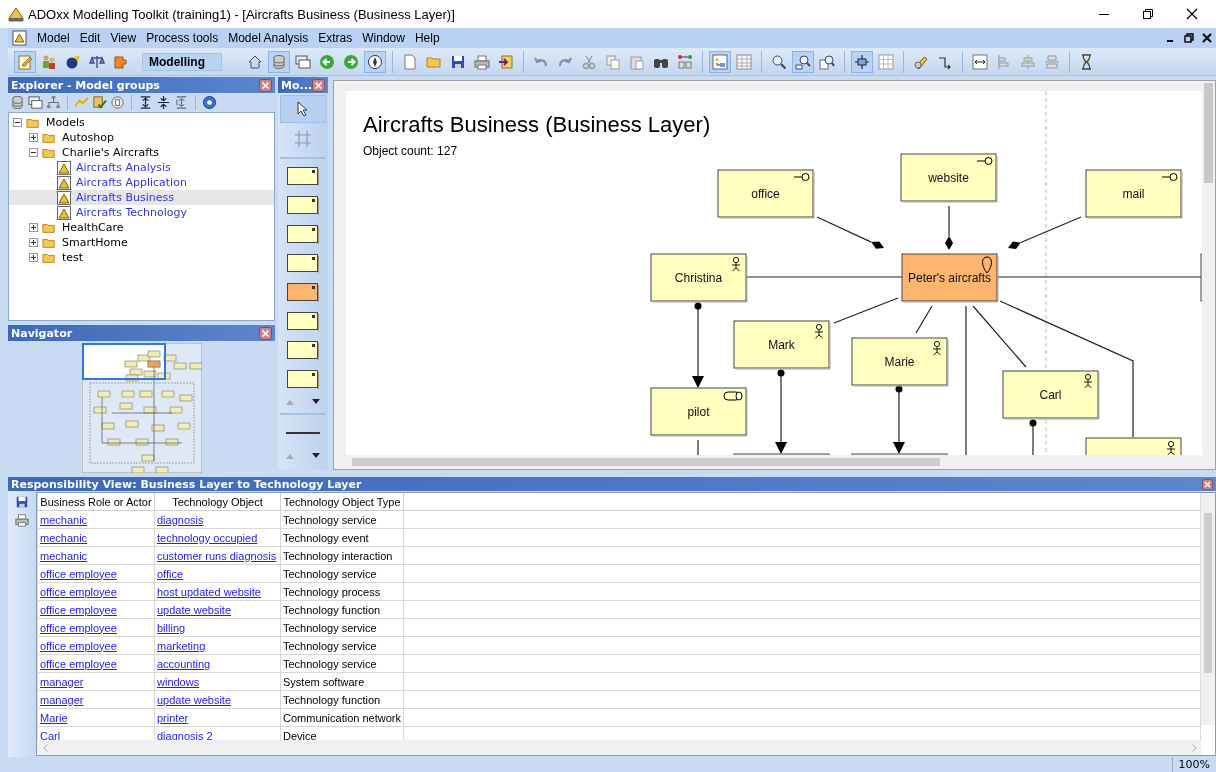  Describe the element at coordinates (303, 109) in the screenshot. I see `pointer-tool` at that location.